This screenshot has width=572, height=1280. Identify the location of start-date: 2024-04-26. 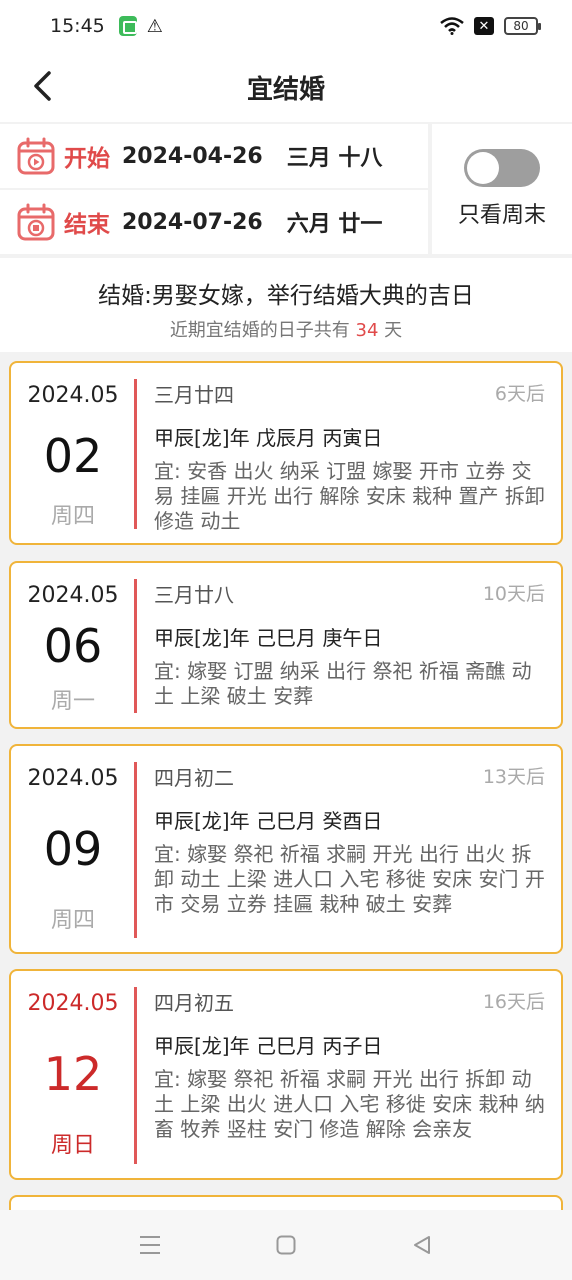
(192, 156).